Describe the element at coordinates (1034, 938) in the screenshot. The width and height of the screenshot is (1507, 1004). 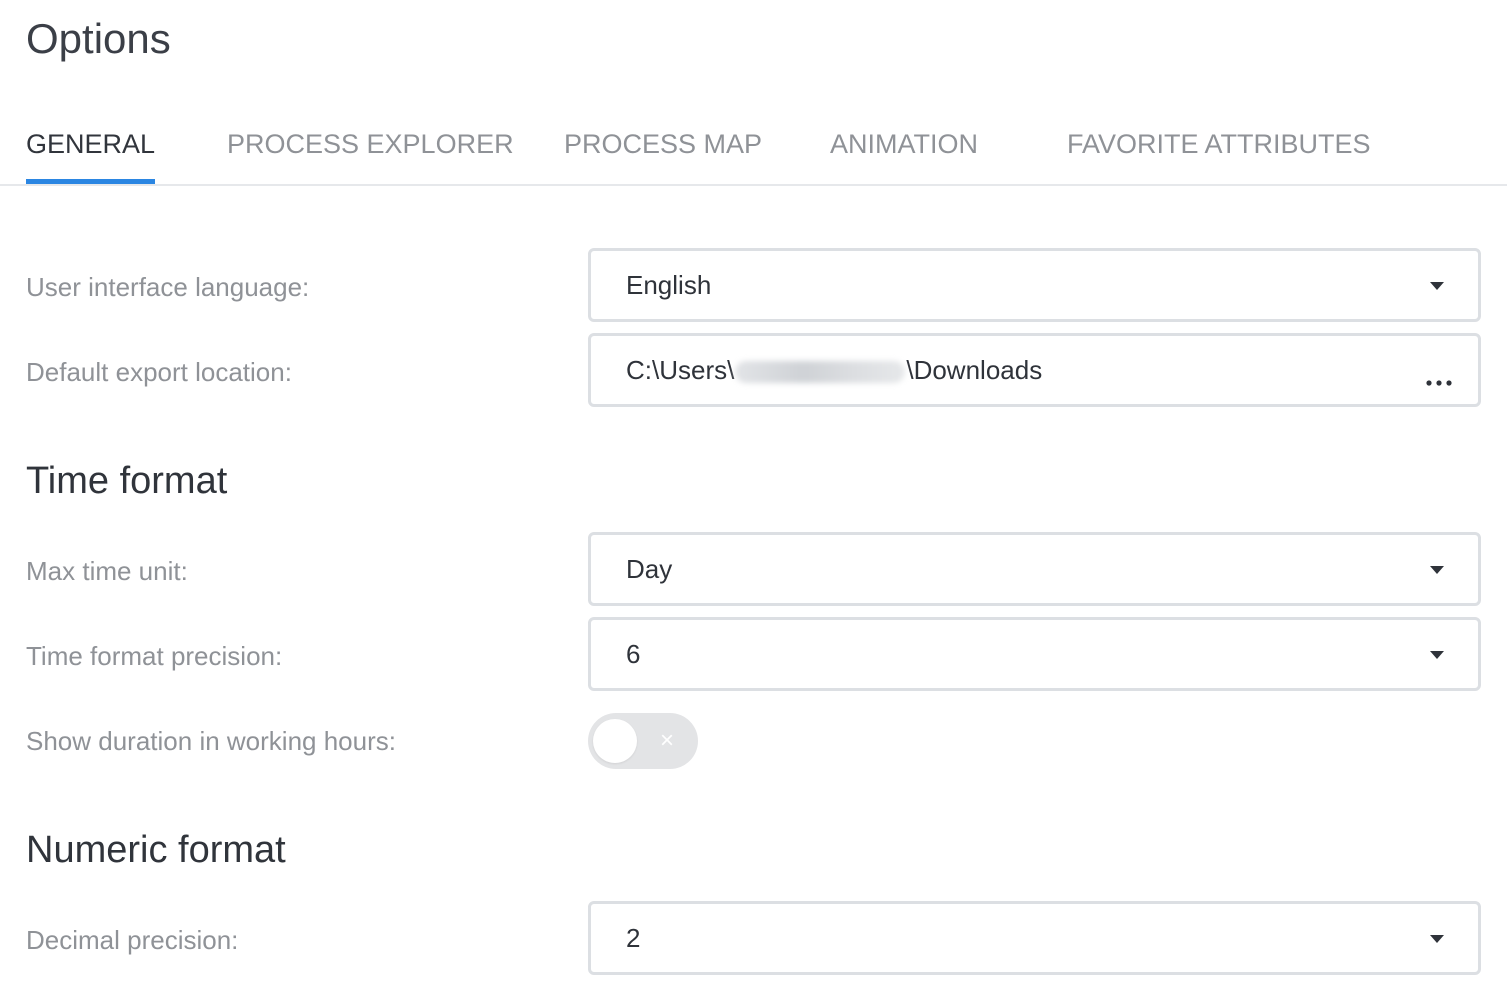
I see `decimal-precision-select: 2` at that location.